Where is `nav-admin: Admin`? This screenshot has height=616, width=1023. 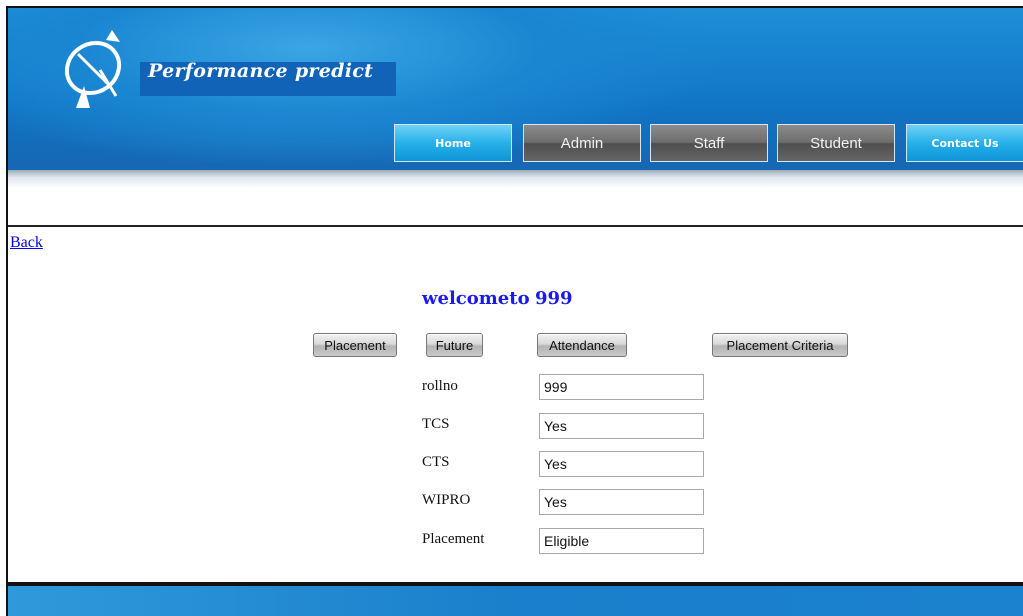 nav-admin: Admin is located at coordinates (582, 143).